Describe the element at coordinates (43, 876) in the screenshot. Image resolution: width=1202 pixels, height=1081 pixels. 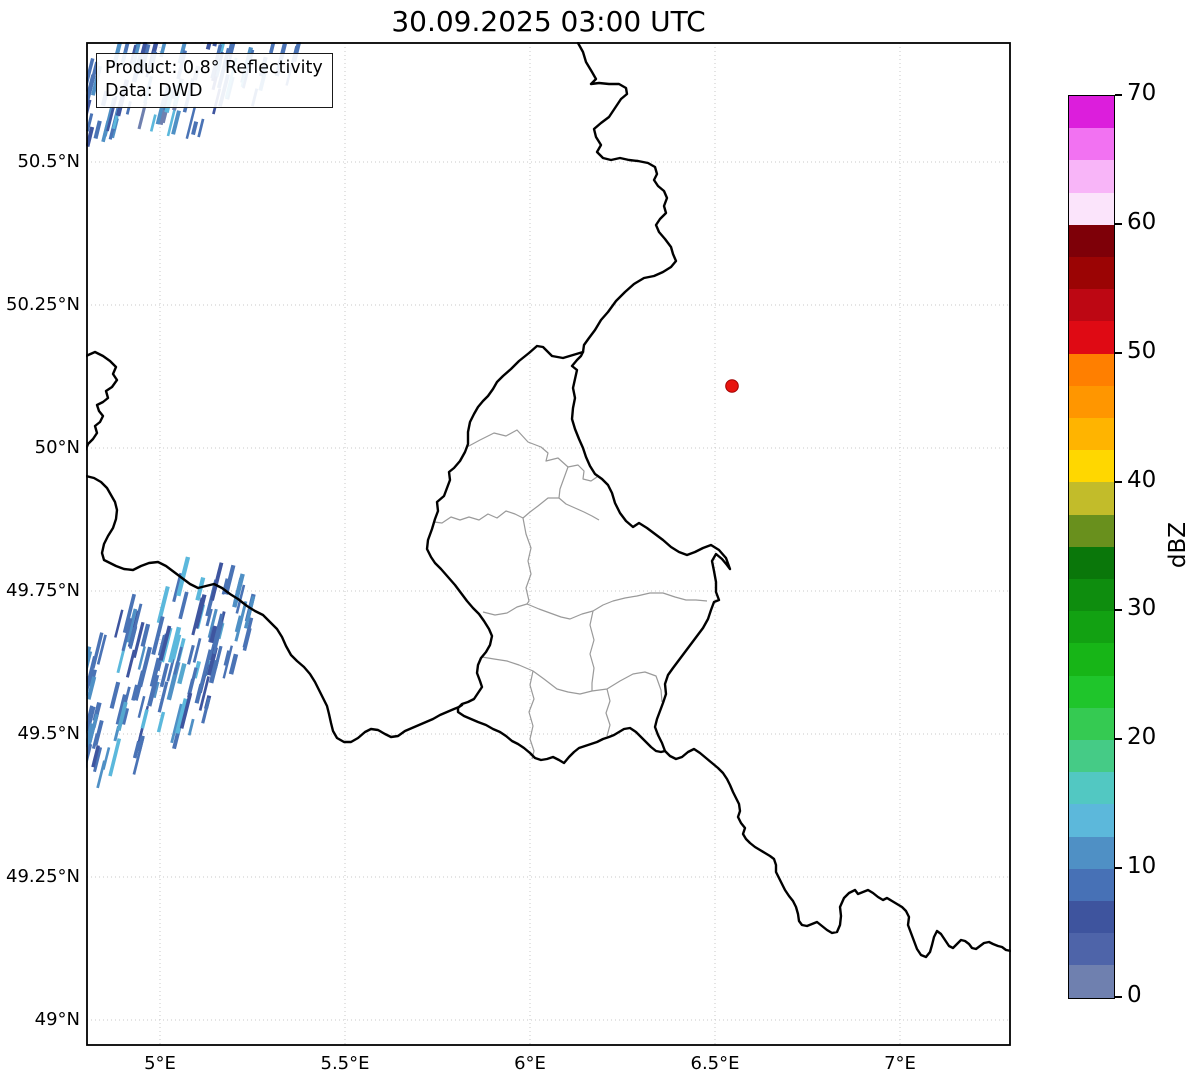
I see `y-tick-label: 49.25°N` at that location.